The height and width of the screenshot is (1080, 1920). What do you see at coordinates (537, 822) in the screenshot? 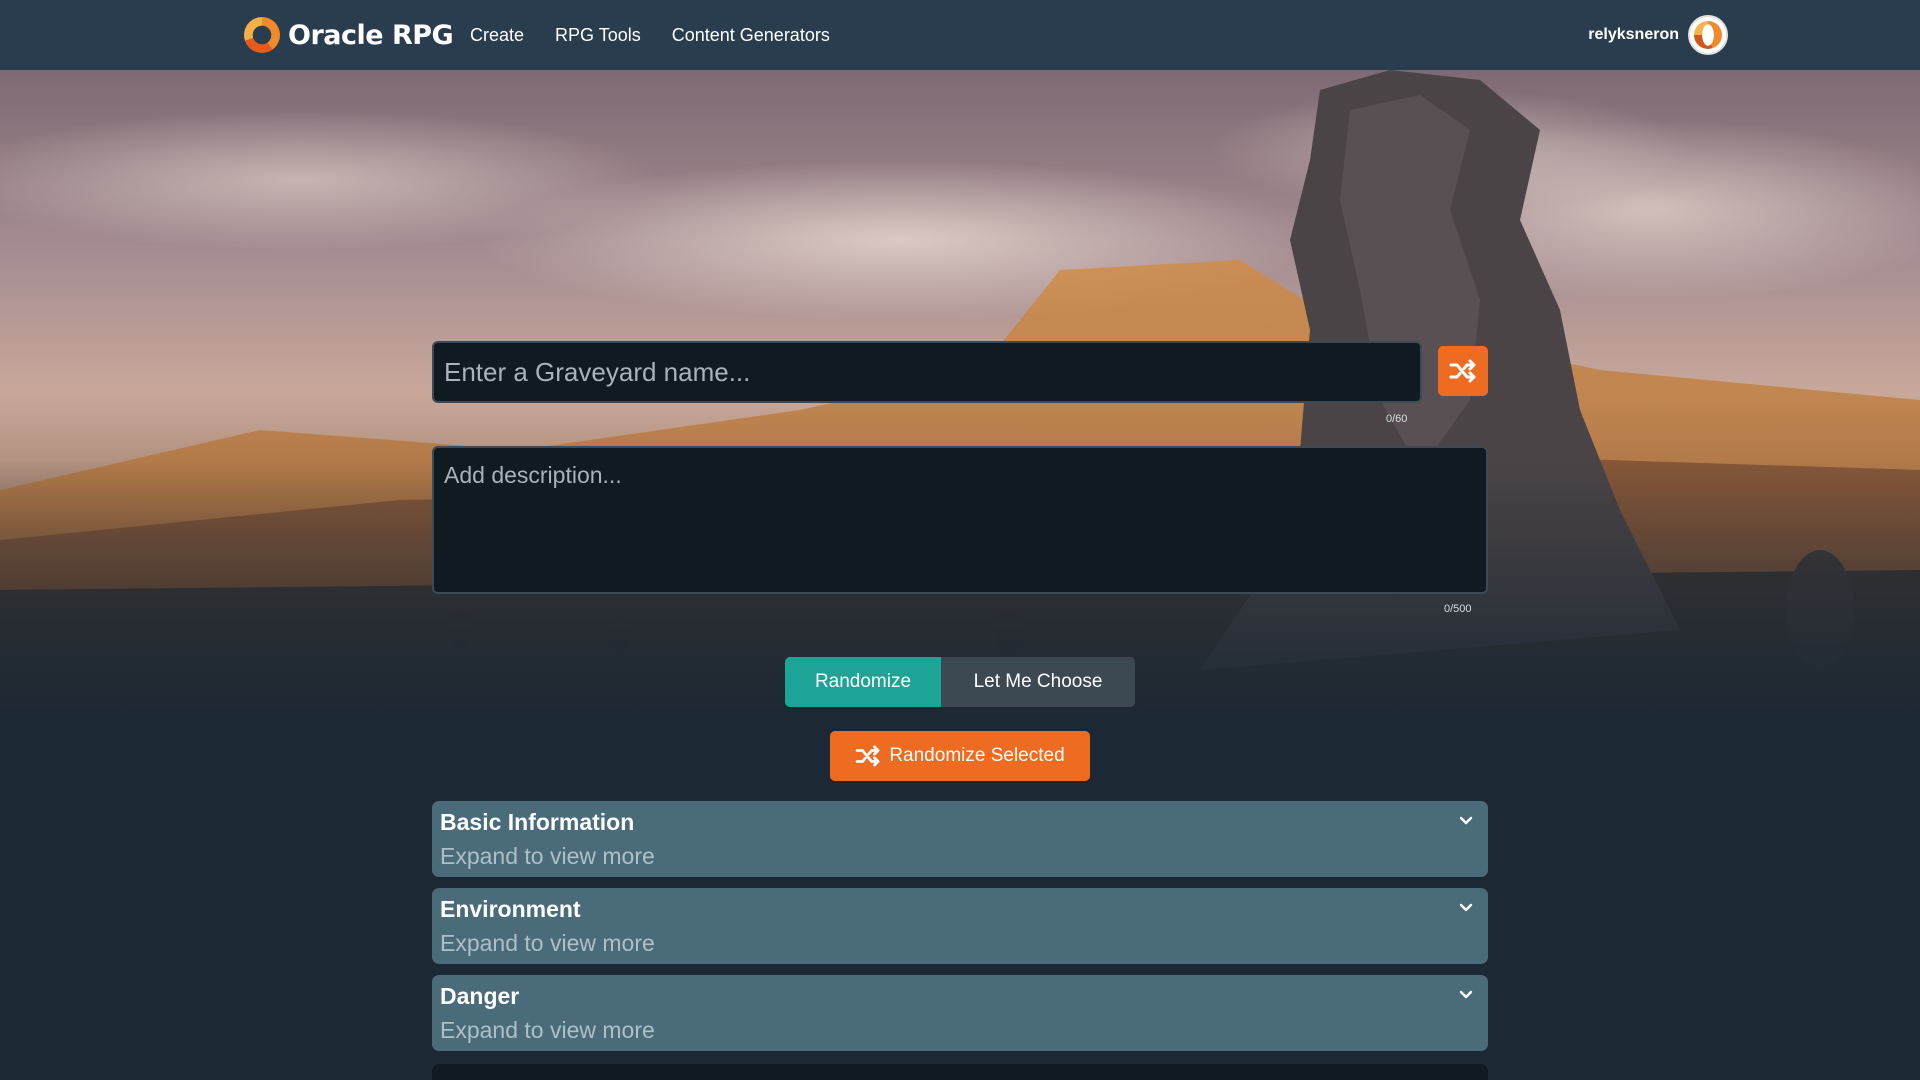
I see `section-title: Basic Information` at bounding box center [537, 822].